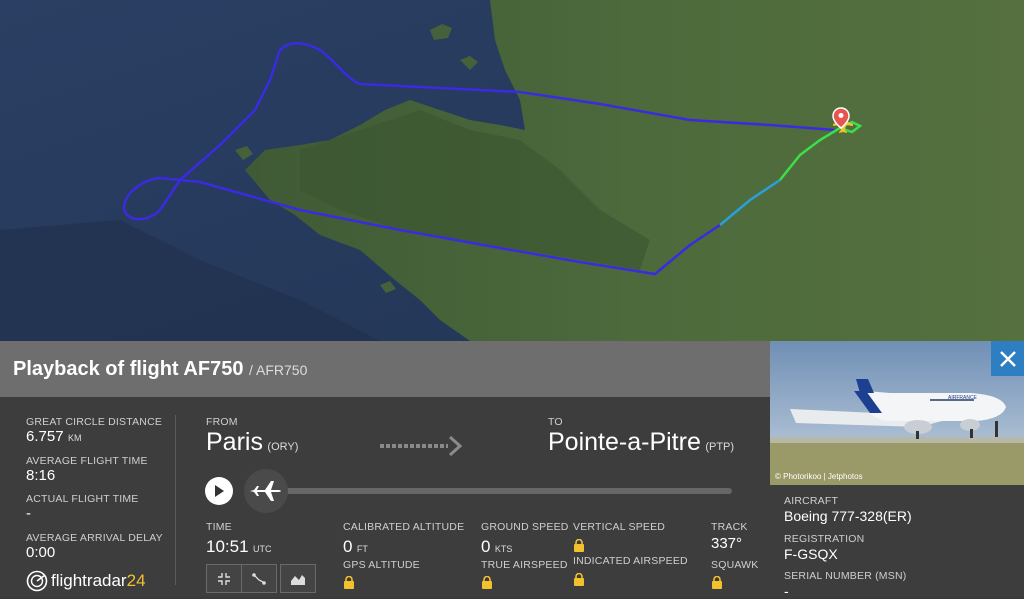 The height and width of the screenshot is (599, 1024). Describe the element at coordinates (278, 370) in the screenshot. I see `flight-callsign: / AFR750` at that location.